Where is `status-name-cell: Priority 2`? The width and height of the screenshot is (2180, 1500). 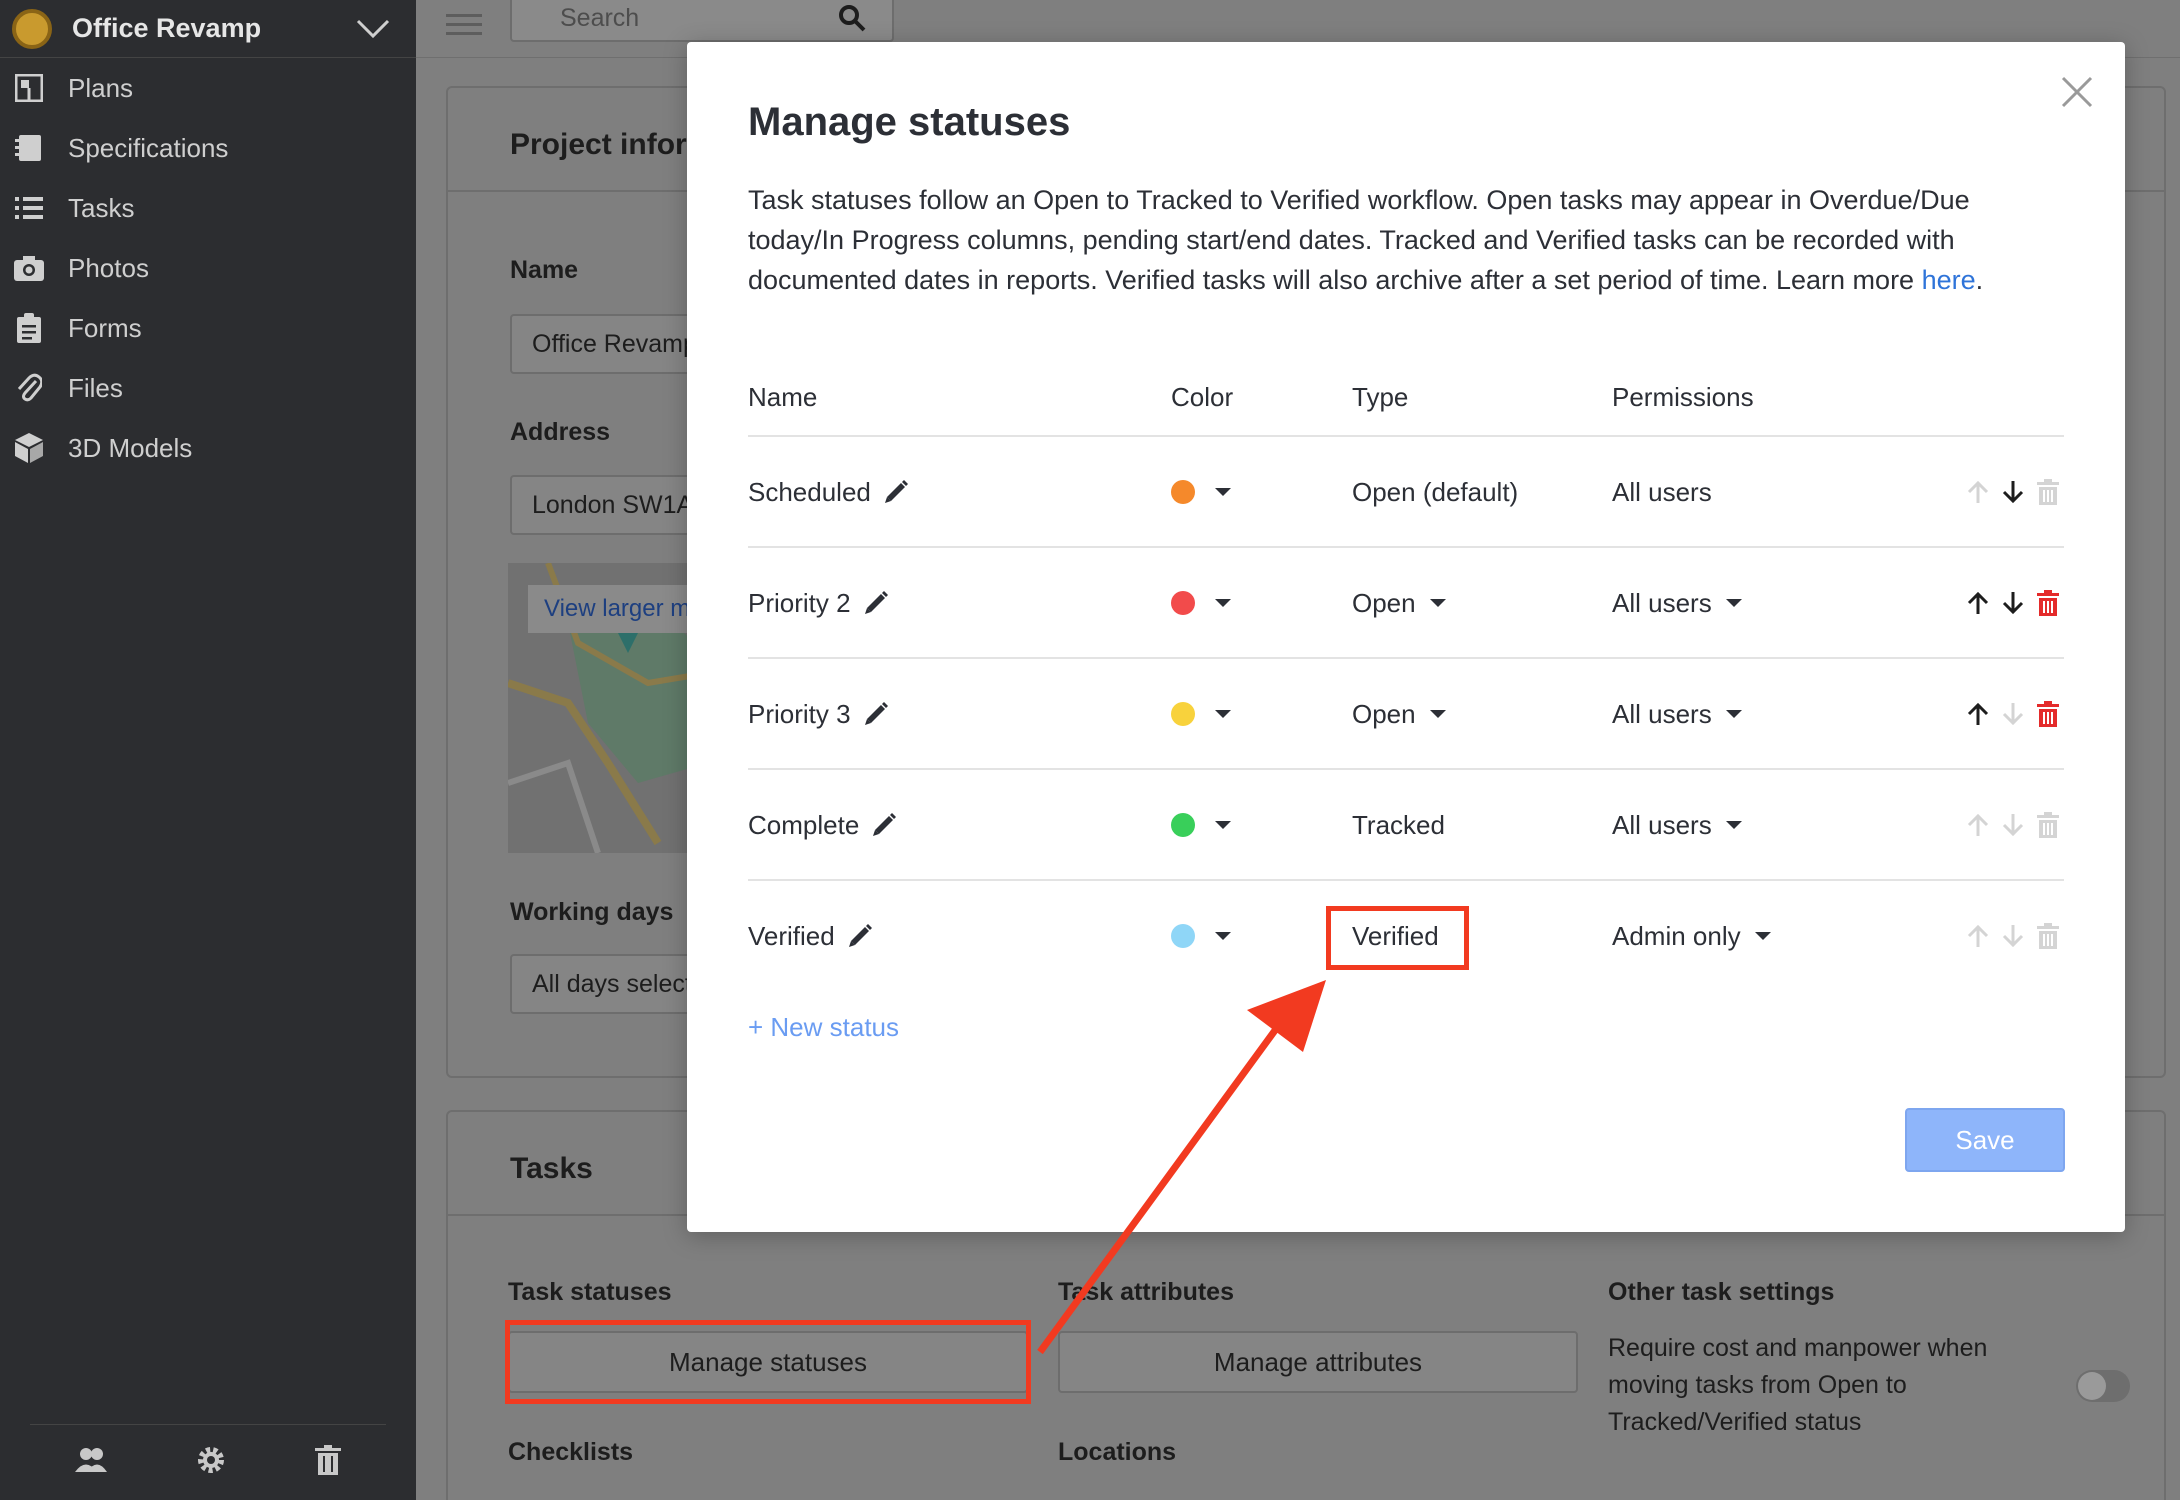
status-name-cell: Priority 2 is located at coordinates (818, 603).